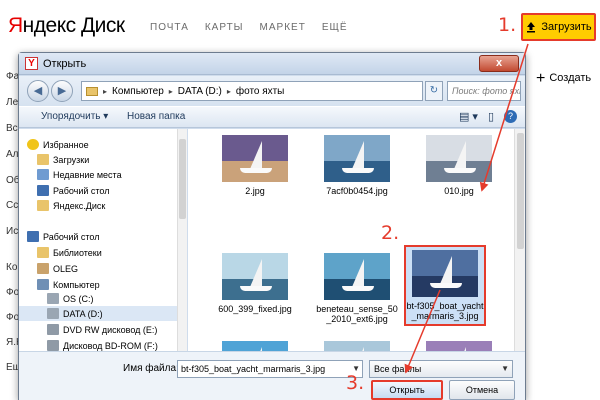 Image resolution: width=600 pixels, height=400 pixels. I want to click on forward-arrow-icon: ▶, so click(62, 91).